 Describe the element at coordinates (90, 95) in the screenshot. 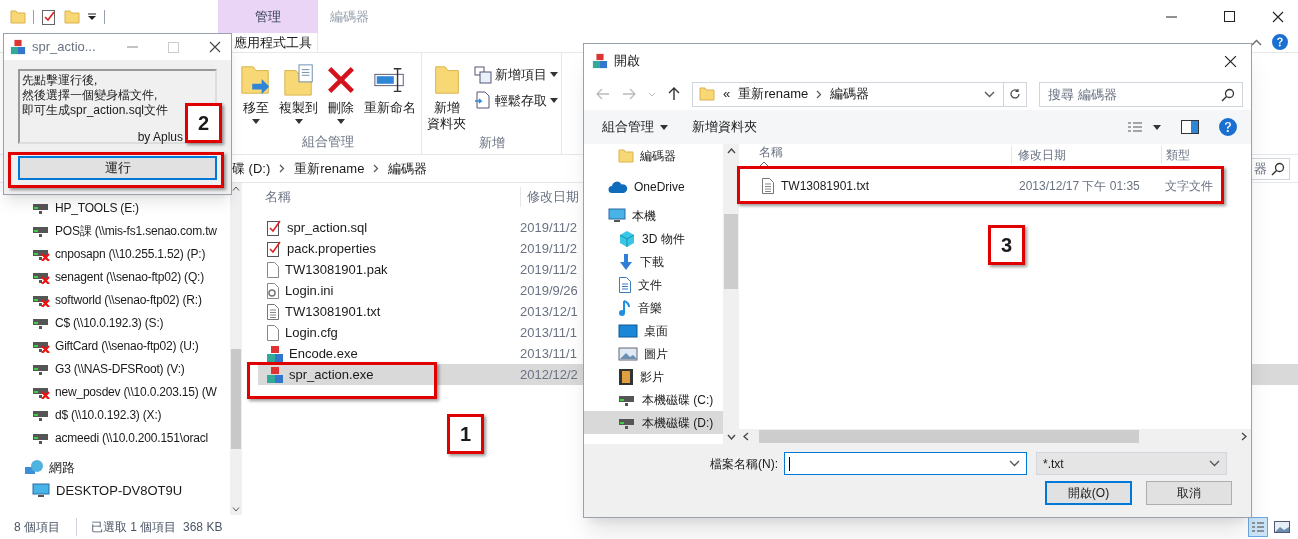

I see `message-line: 然後選擇一個變身檔文件,` at that location.